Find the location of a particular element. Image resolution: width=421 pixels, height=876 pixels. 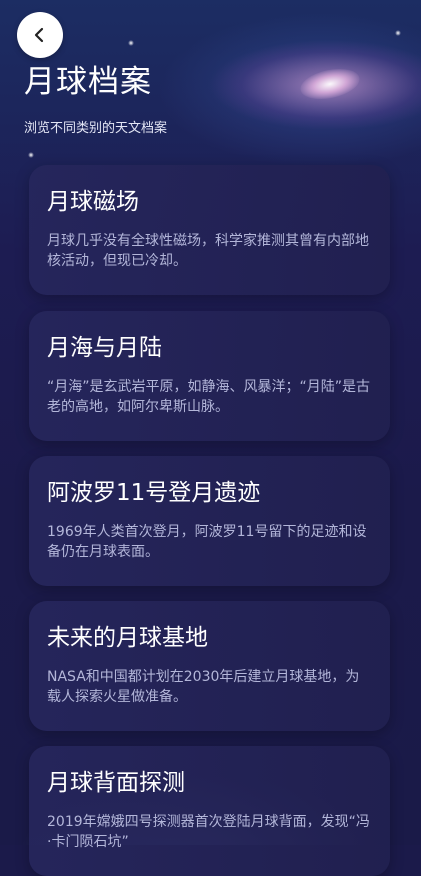

archive-card-lunar-magnetic-field: 月球磁场 月球几乎没有全球性磁场，科学家推测其曾有内部地核活动，但现已冷却。 is located at coordinates (209, 230).